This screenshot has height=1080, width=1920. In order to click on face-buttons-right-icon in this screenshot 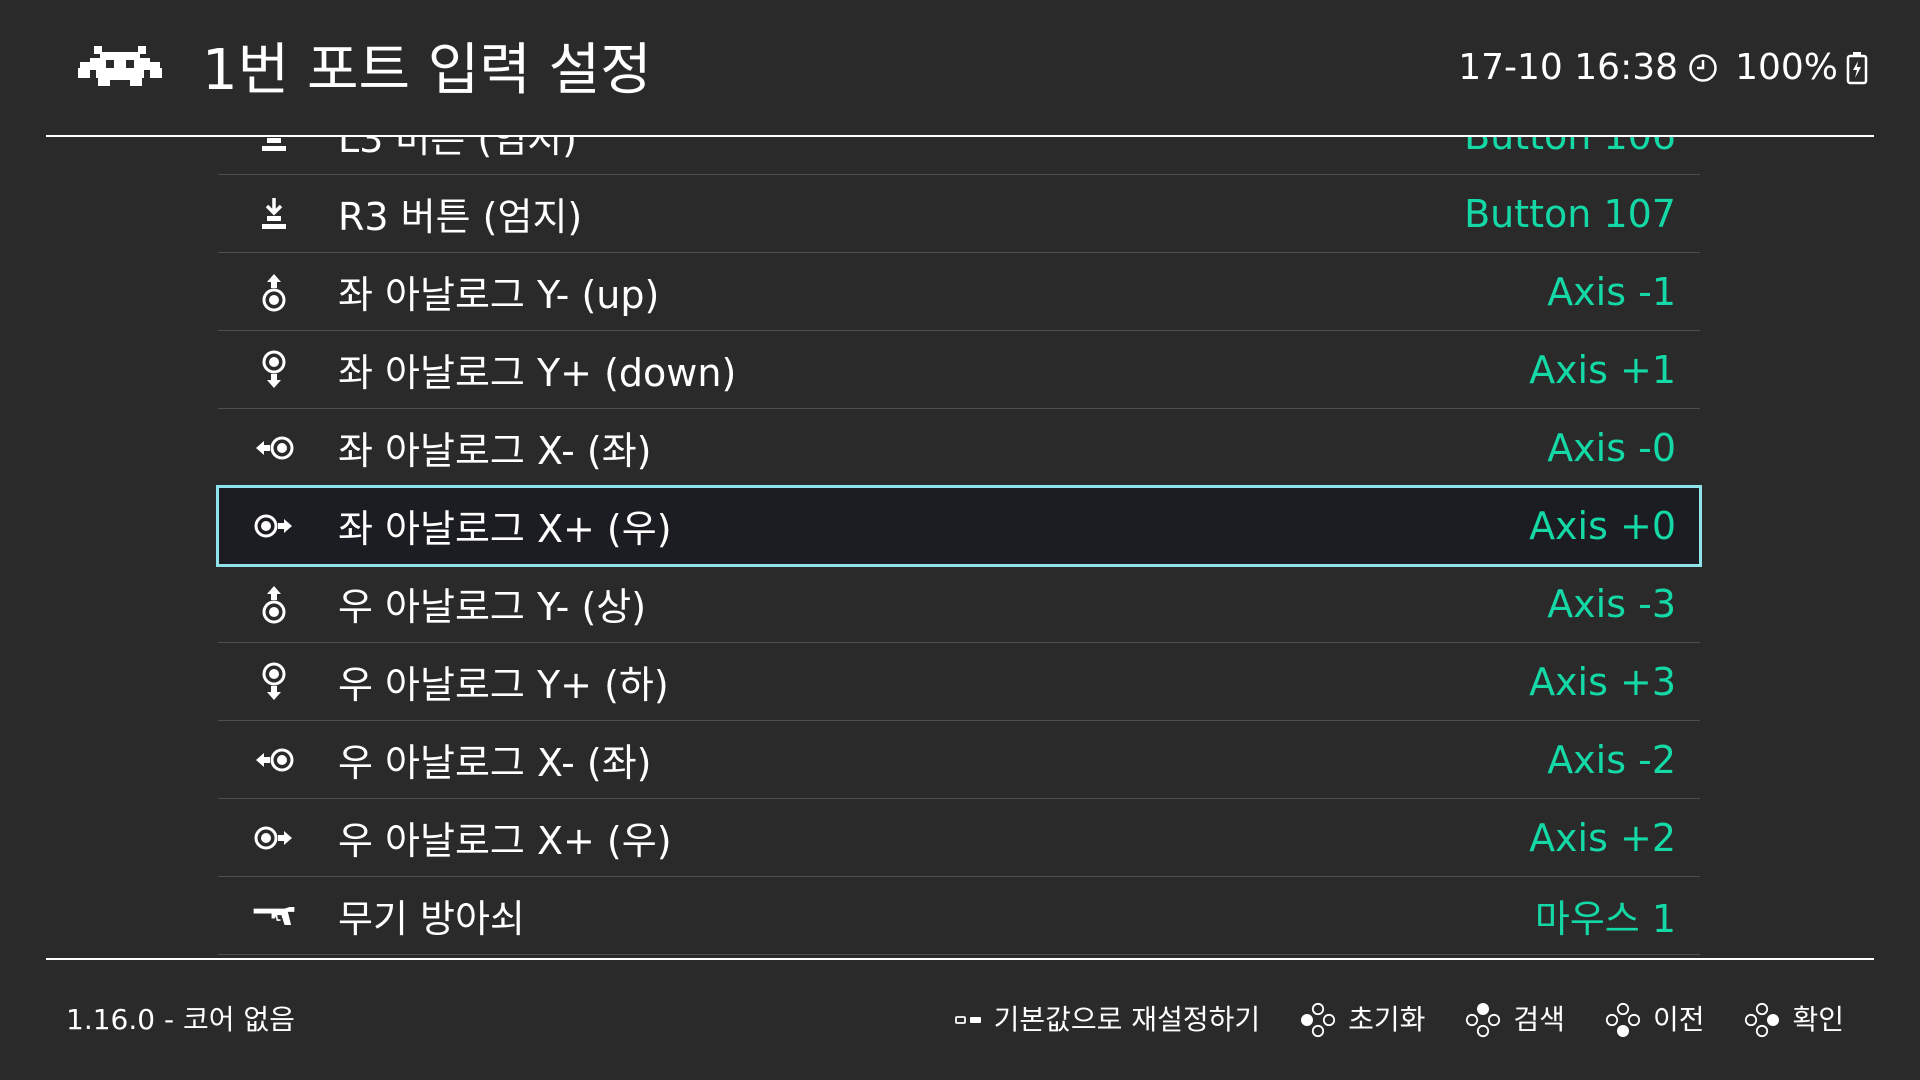, I will do `click(1762, 1020)`.